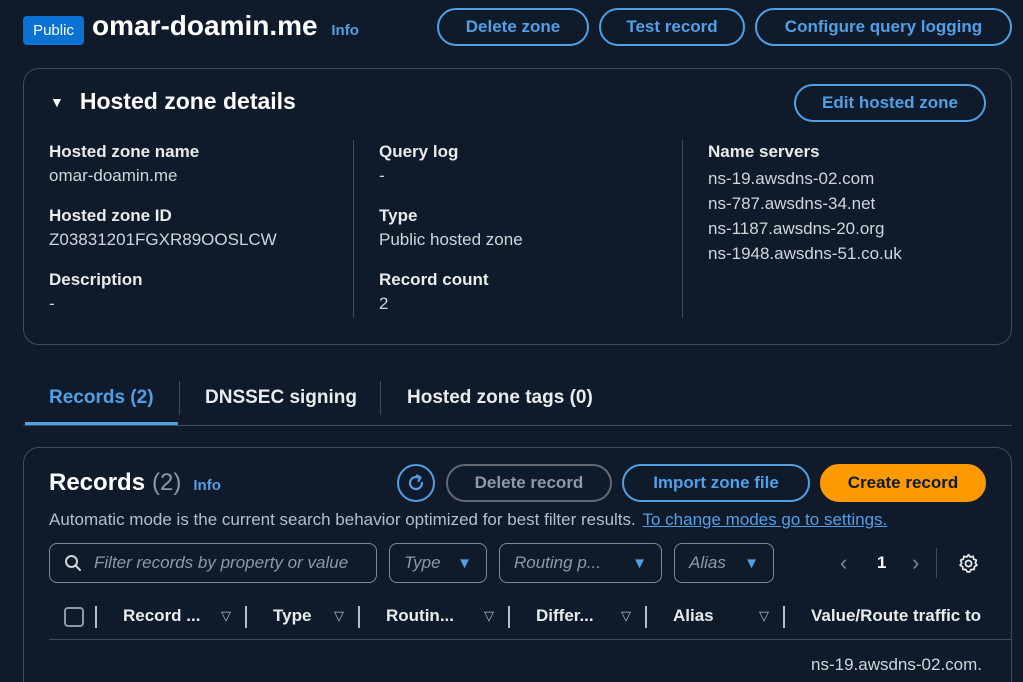  What do you see at coordinates (796, 228) in the screenshot?
I see `name-server-item: ns-1187.awsdns-20.org` at bounding box center [796, 228].